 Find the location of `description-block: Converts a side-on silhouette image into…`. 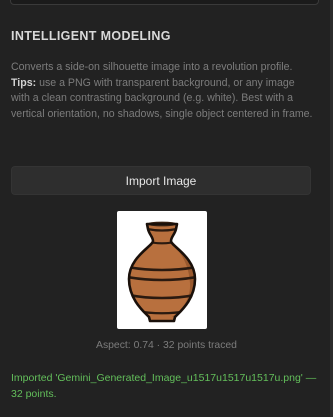

description-block: Converts a side-on silhouette image into… is located at coordinates (163, 91).